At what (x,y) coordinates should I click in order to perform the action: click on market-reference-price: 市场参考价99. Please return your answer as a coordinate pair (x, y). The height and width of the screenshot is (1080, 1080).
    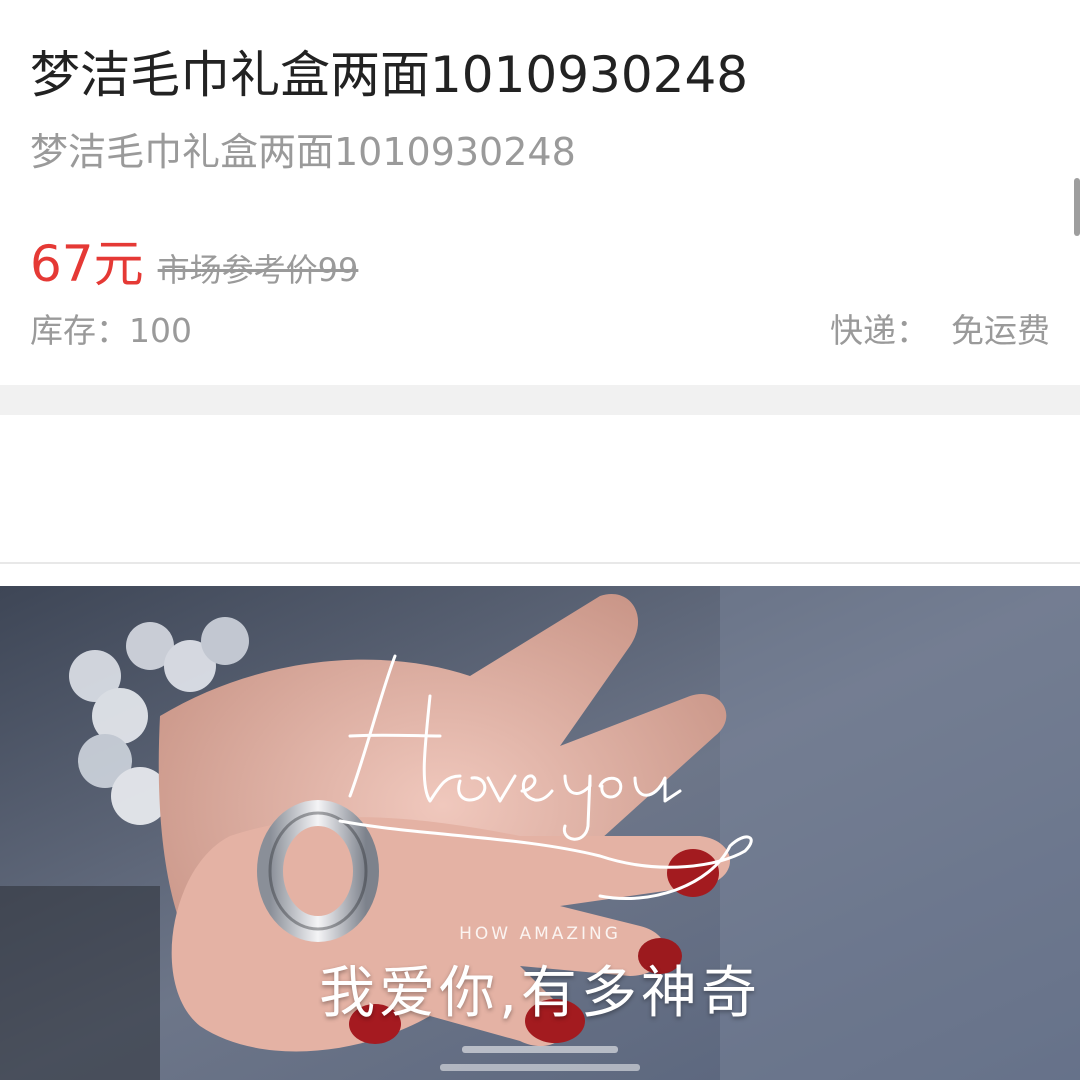
    Looking at the image, I should click on (258, 270).